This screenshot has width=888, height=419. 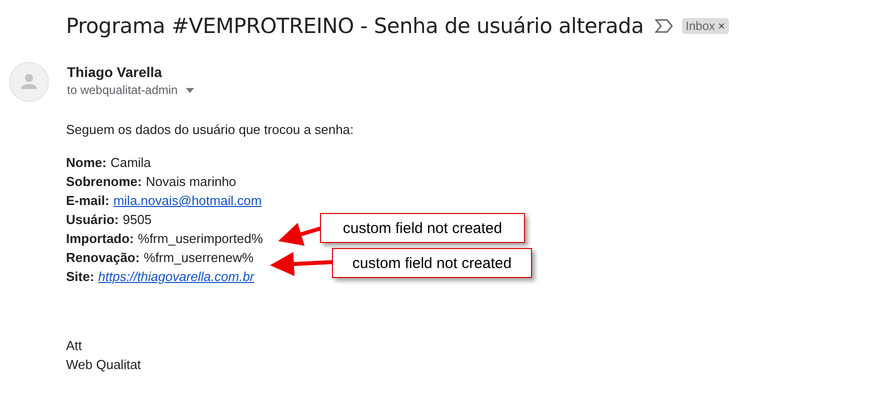 What do you see at coordinates (355, 26) in the screenshot?
I see `email-subject: Programa #VEMPROTREINO - Senha de usuário alterada` at bounding box center [355, 26].